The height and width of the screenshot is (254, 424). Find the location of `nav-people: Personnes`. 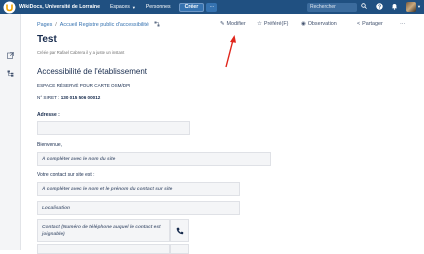

nav-people: Personnes is located at coordinates (158, 7).